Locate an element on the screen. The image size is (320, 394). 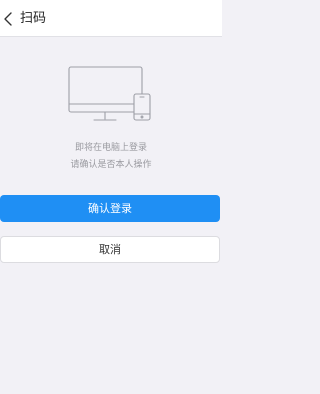
page-title: 扫码 is located at coordinates (33, 18).